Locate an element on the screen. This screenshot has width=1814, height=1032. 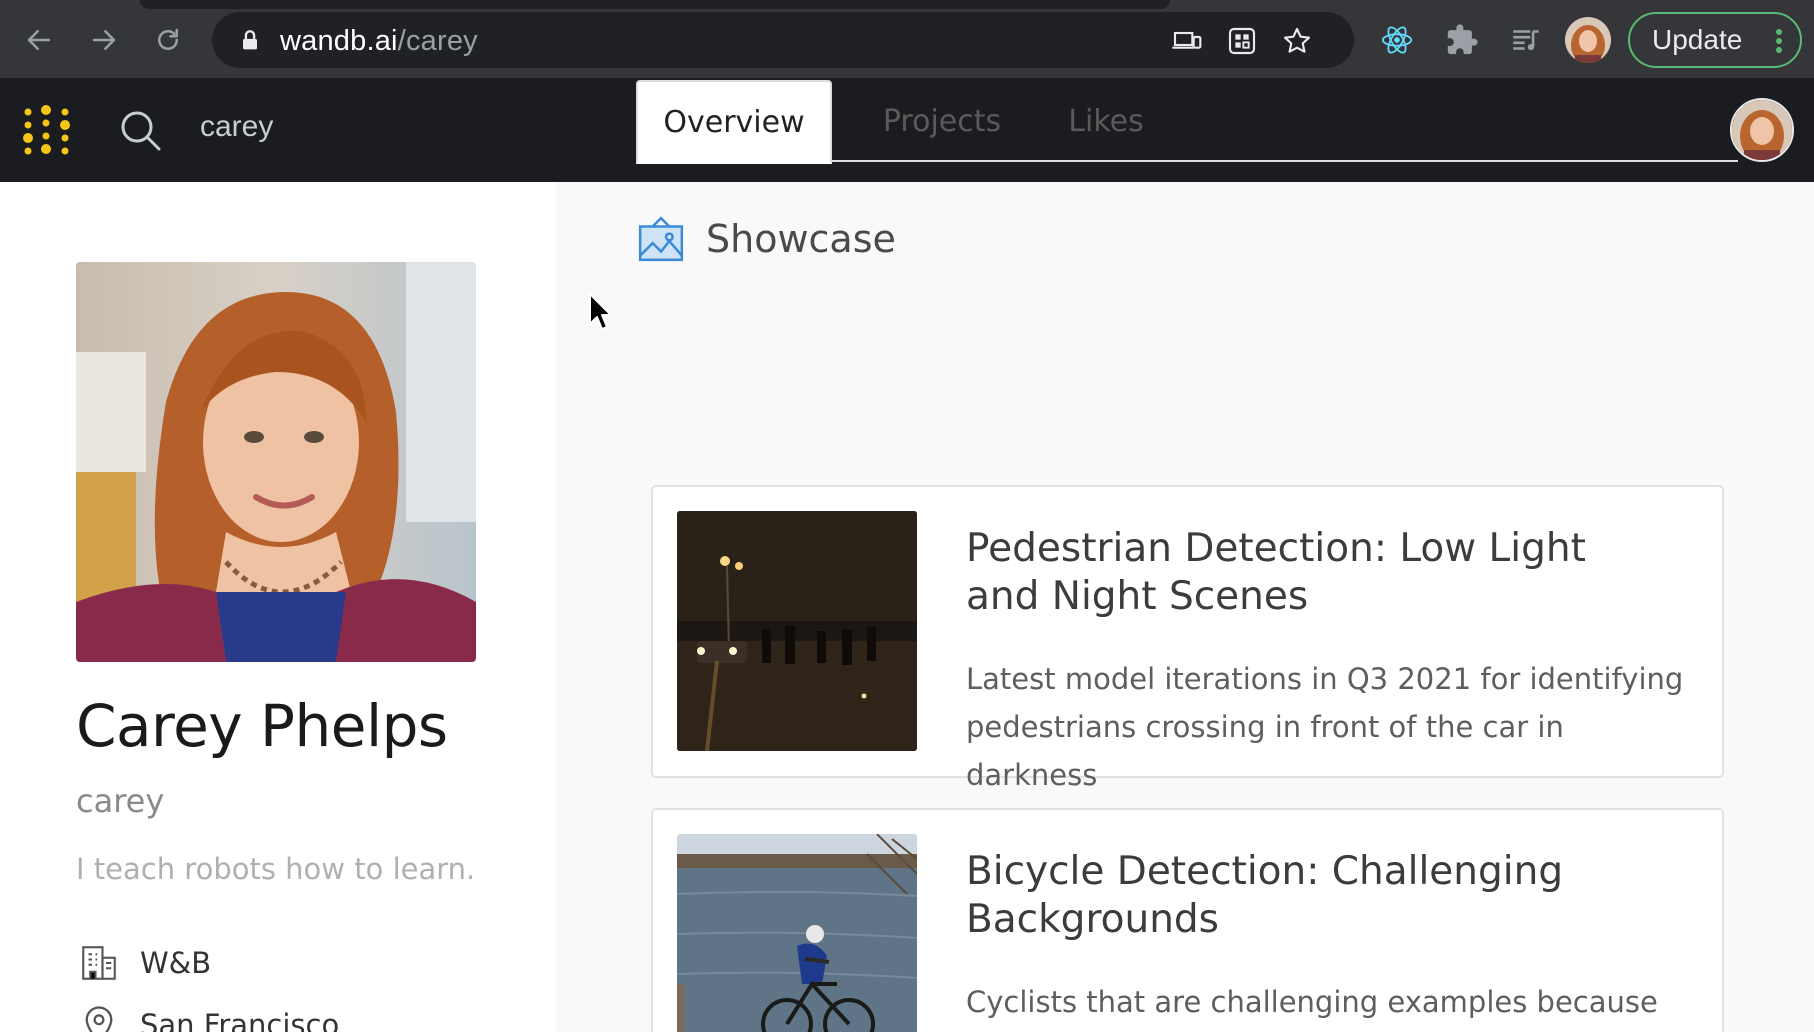
cast-button is located at coordinates (1187, 41).